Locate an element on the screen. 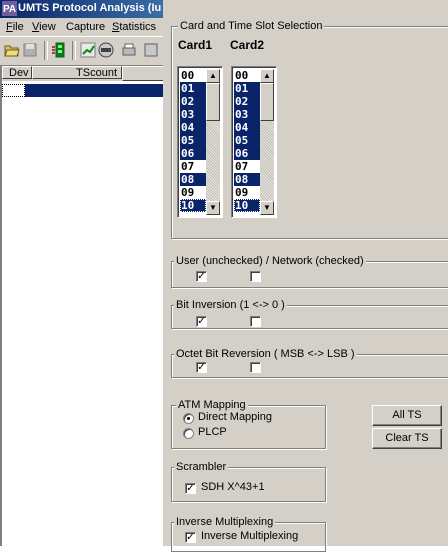  clear-ts-button: Clear TS is located at coordinates (407, 438).